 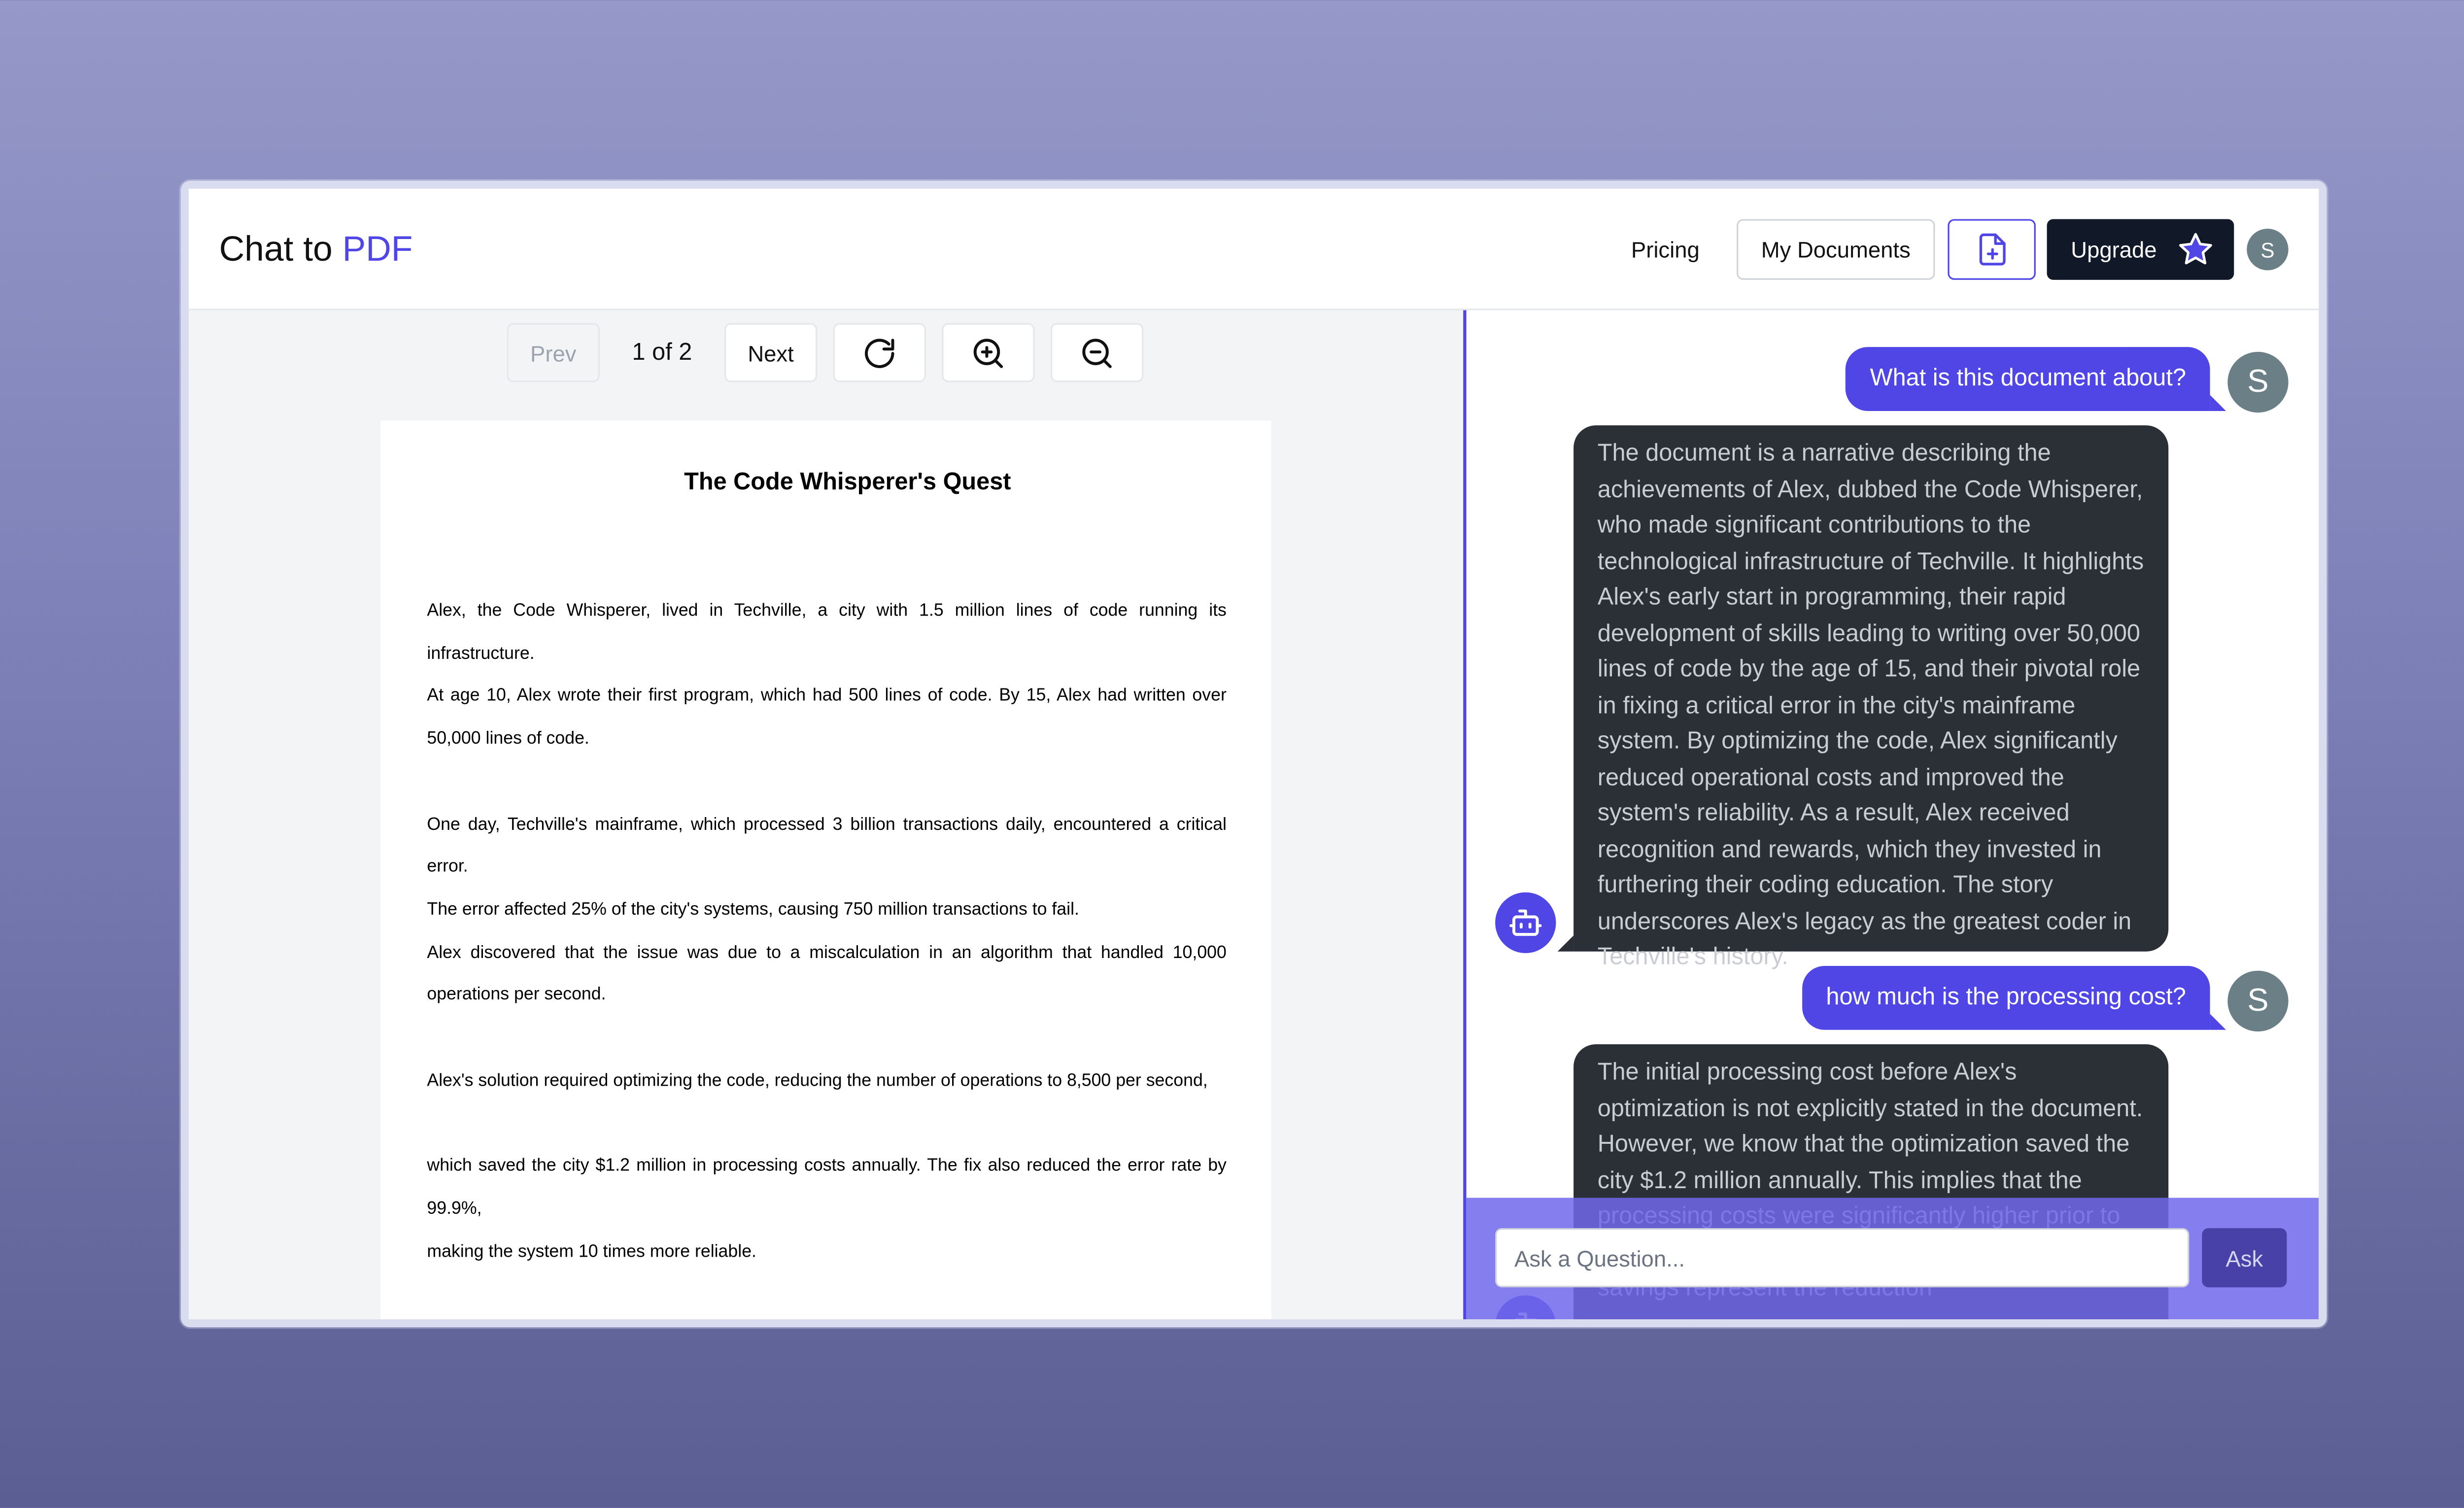 I want to click on new-document-button, so click(x=1992, y=250).